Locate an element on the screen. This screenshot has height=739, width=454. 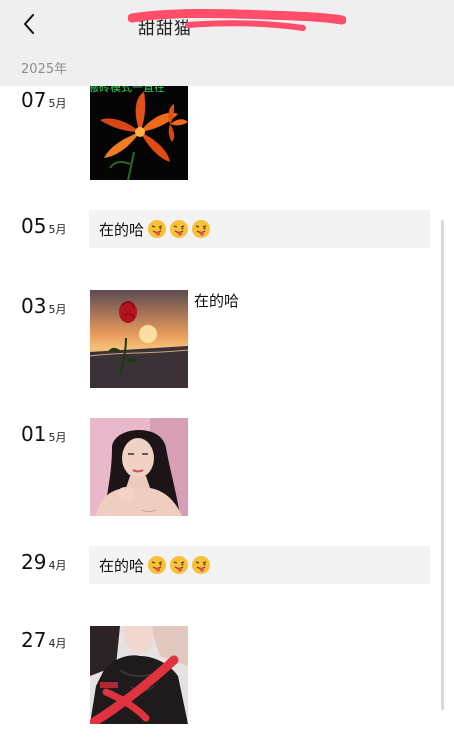
post-image: 搬砖模式一直在 is located at coordinates (139, 133).